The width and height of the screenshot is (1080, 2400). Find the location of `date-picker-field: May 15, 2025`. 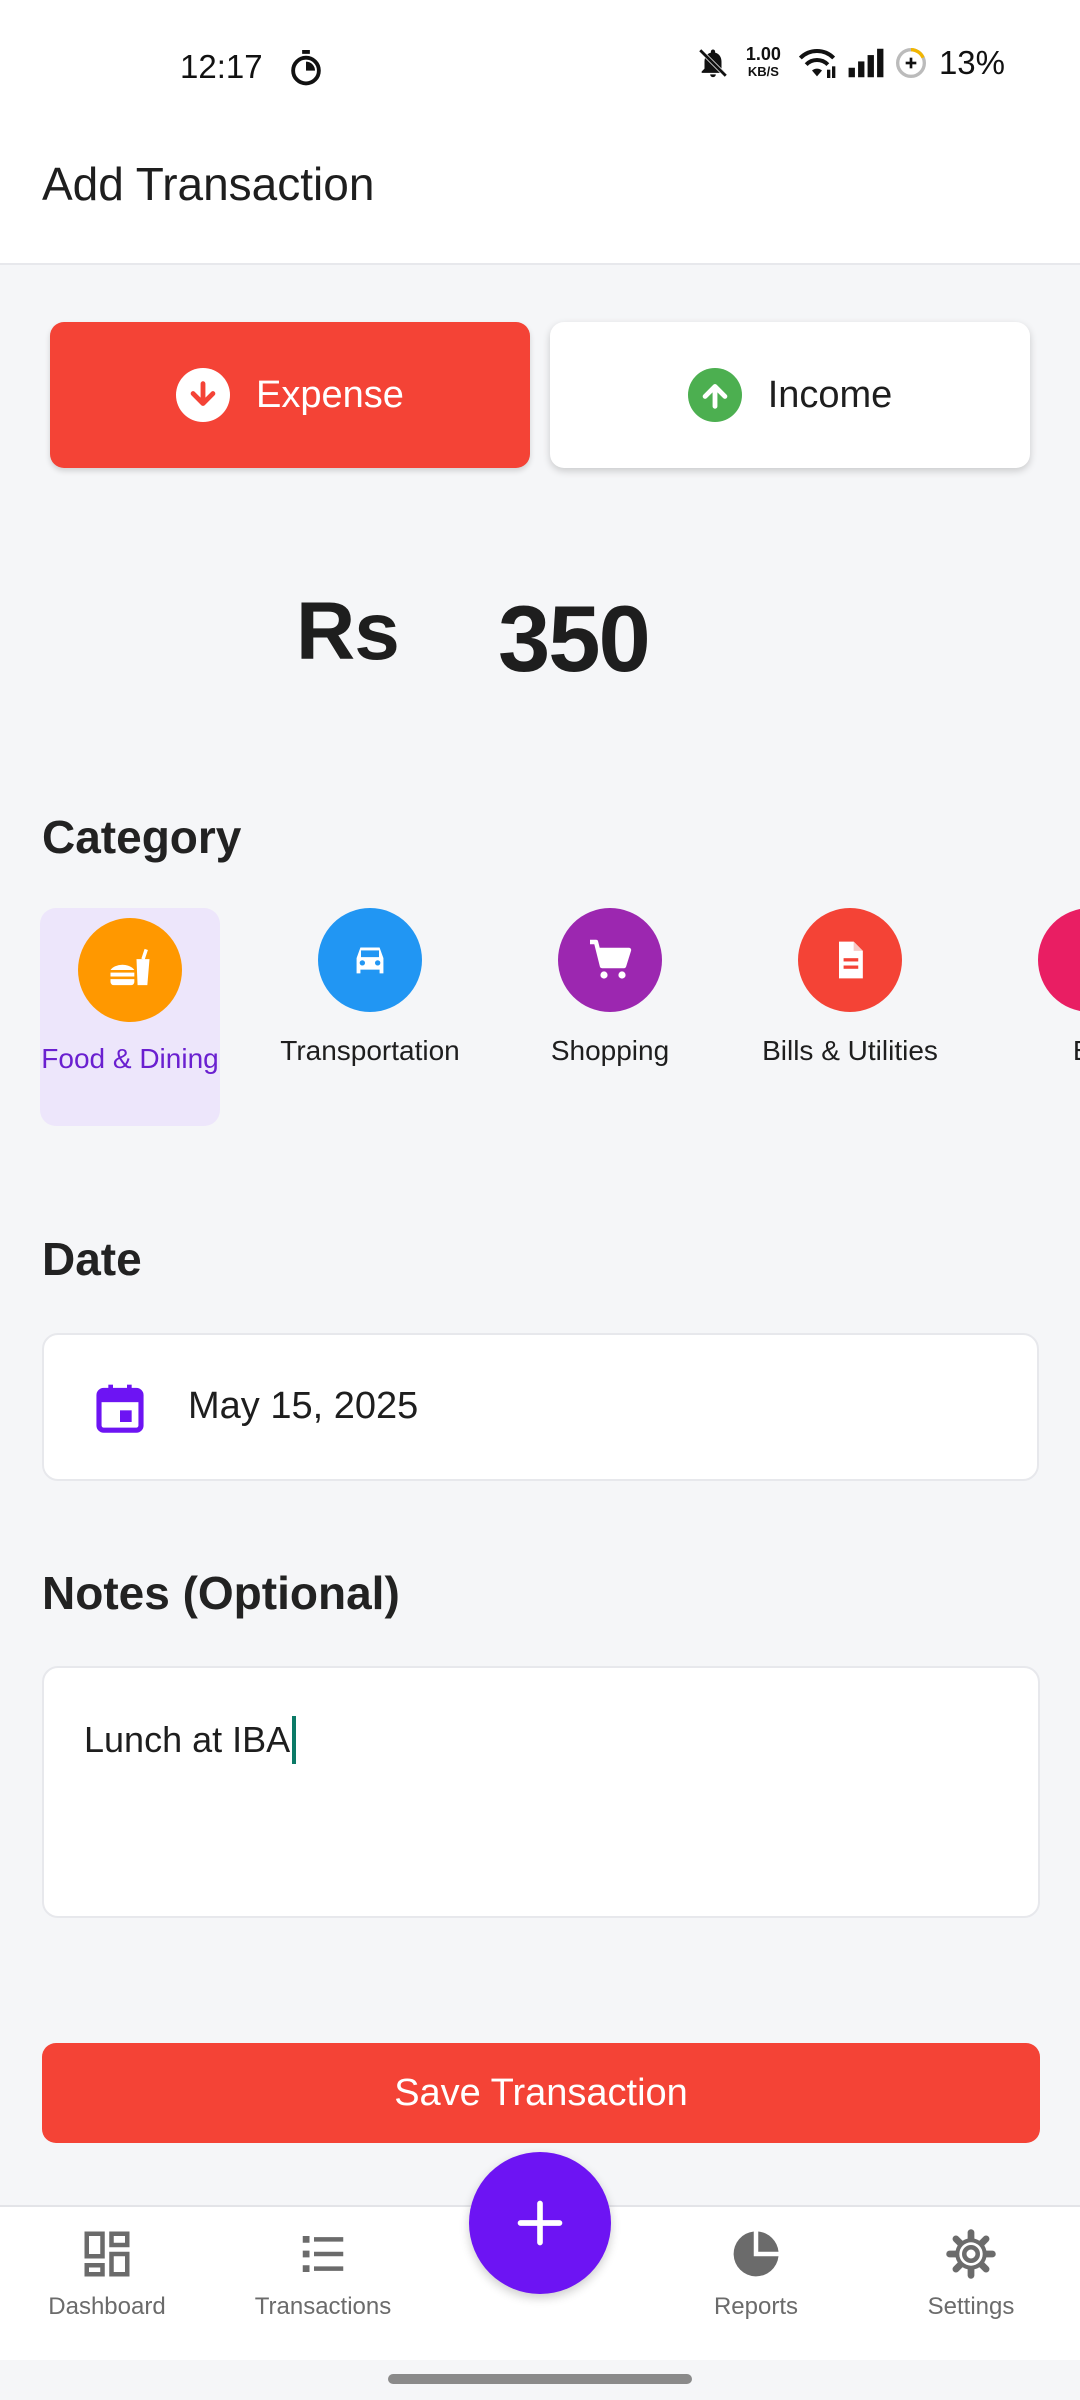

date-picker-field: May 15, 2025 is located at coordinates (540, 1407).